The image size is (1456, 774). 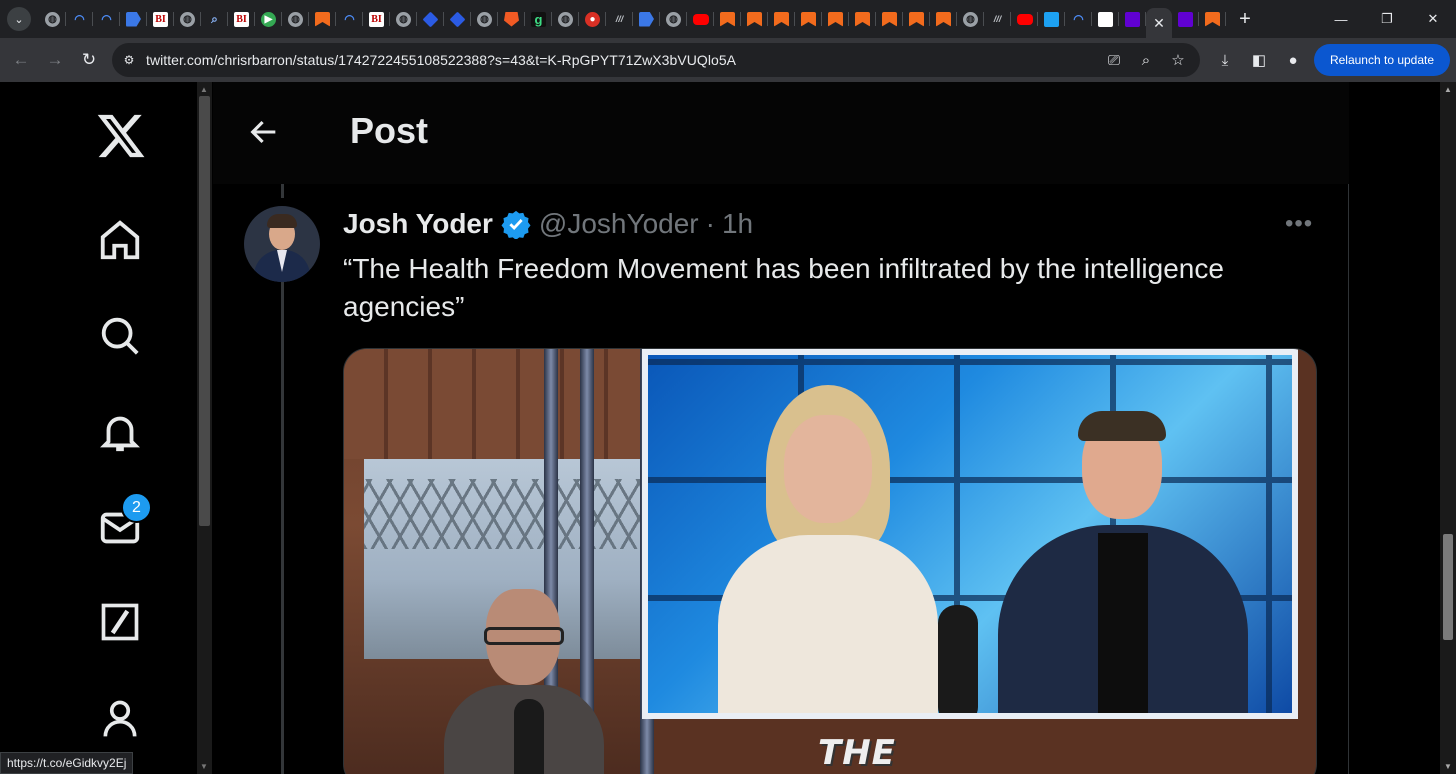 I want to click on nav-notifications-icon, so click(x=120, y=432).